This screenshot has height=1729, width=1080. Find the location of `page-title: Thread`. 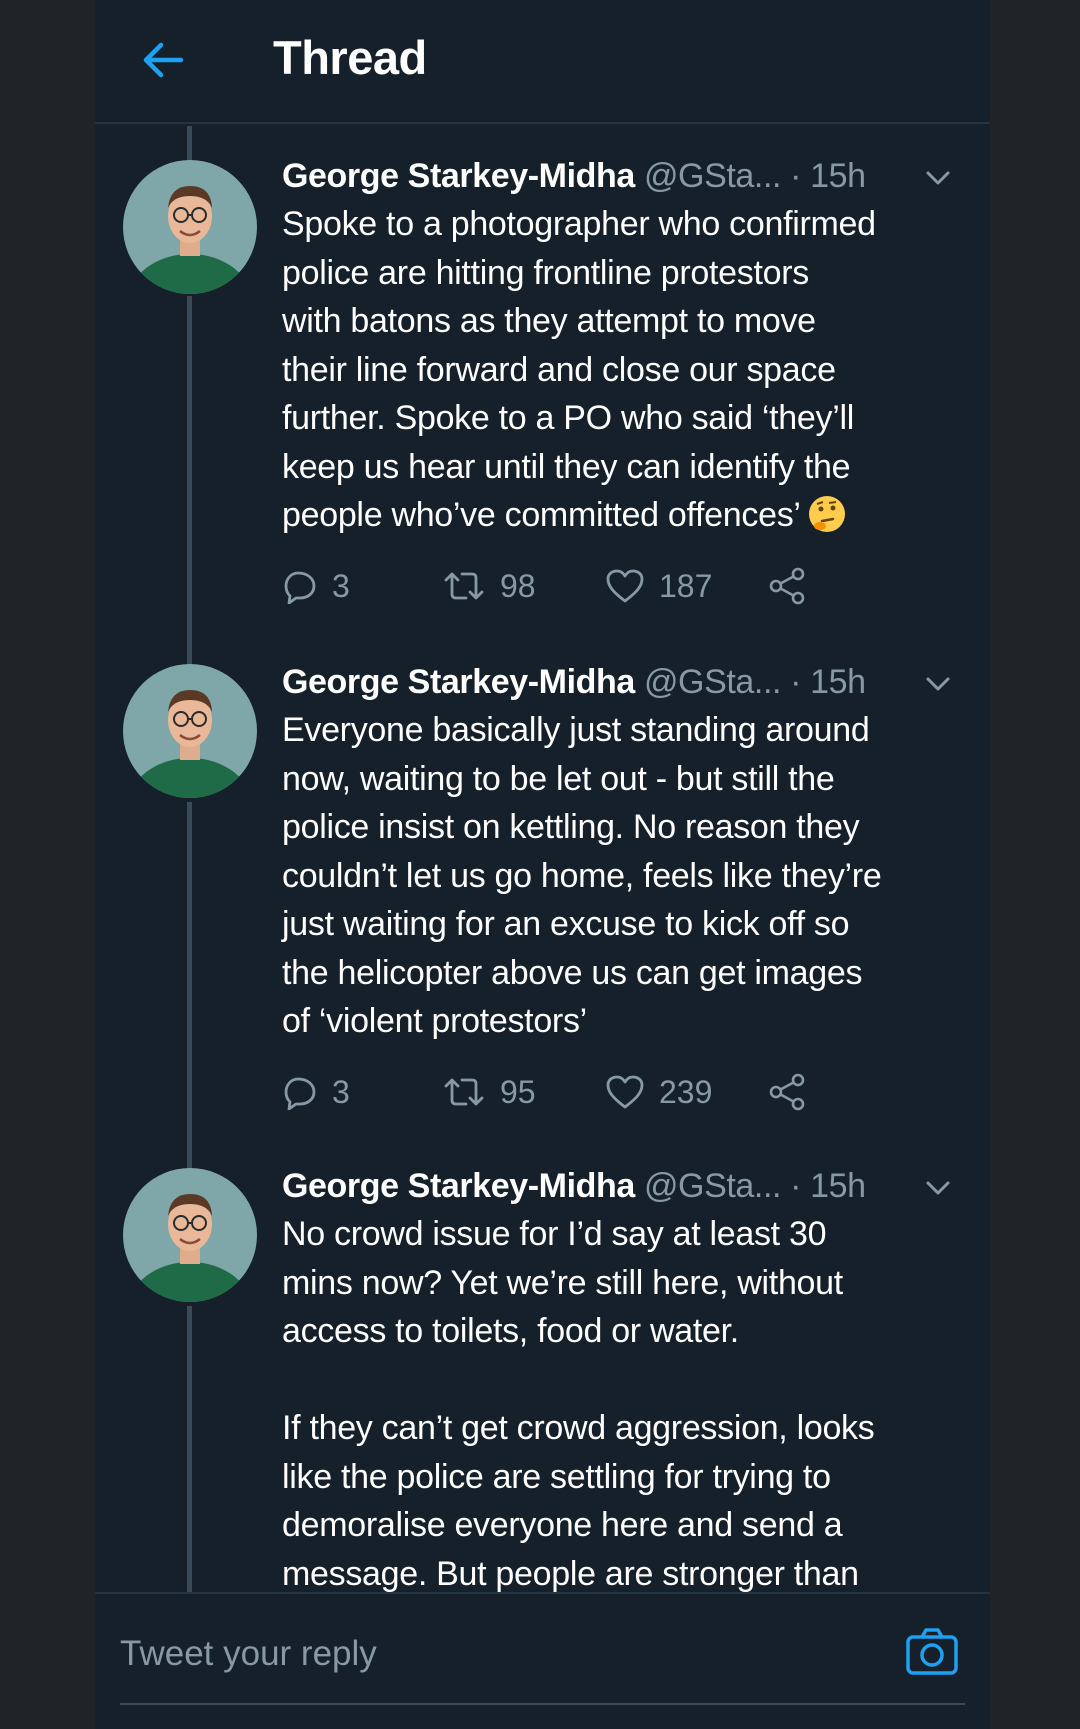

page-title: Thread is located at coordinates (350, 57).